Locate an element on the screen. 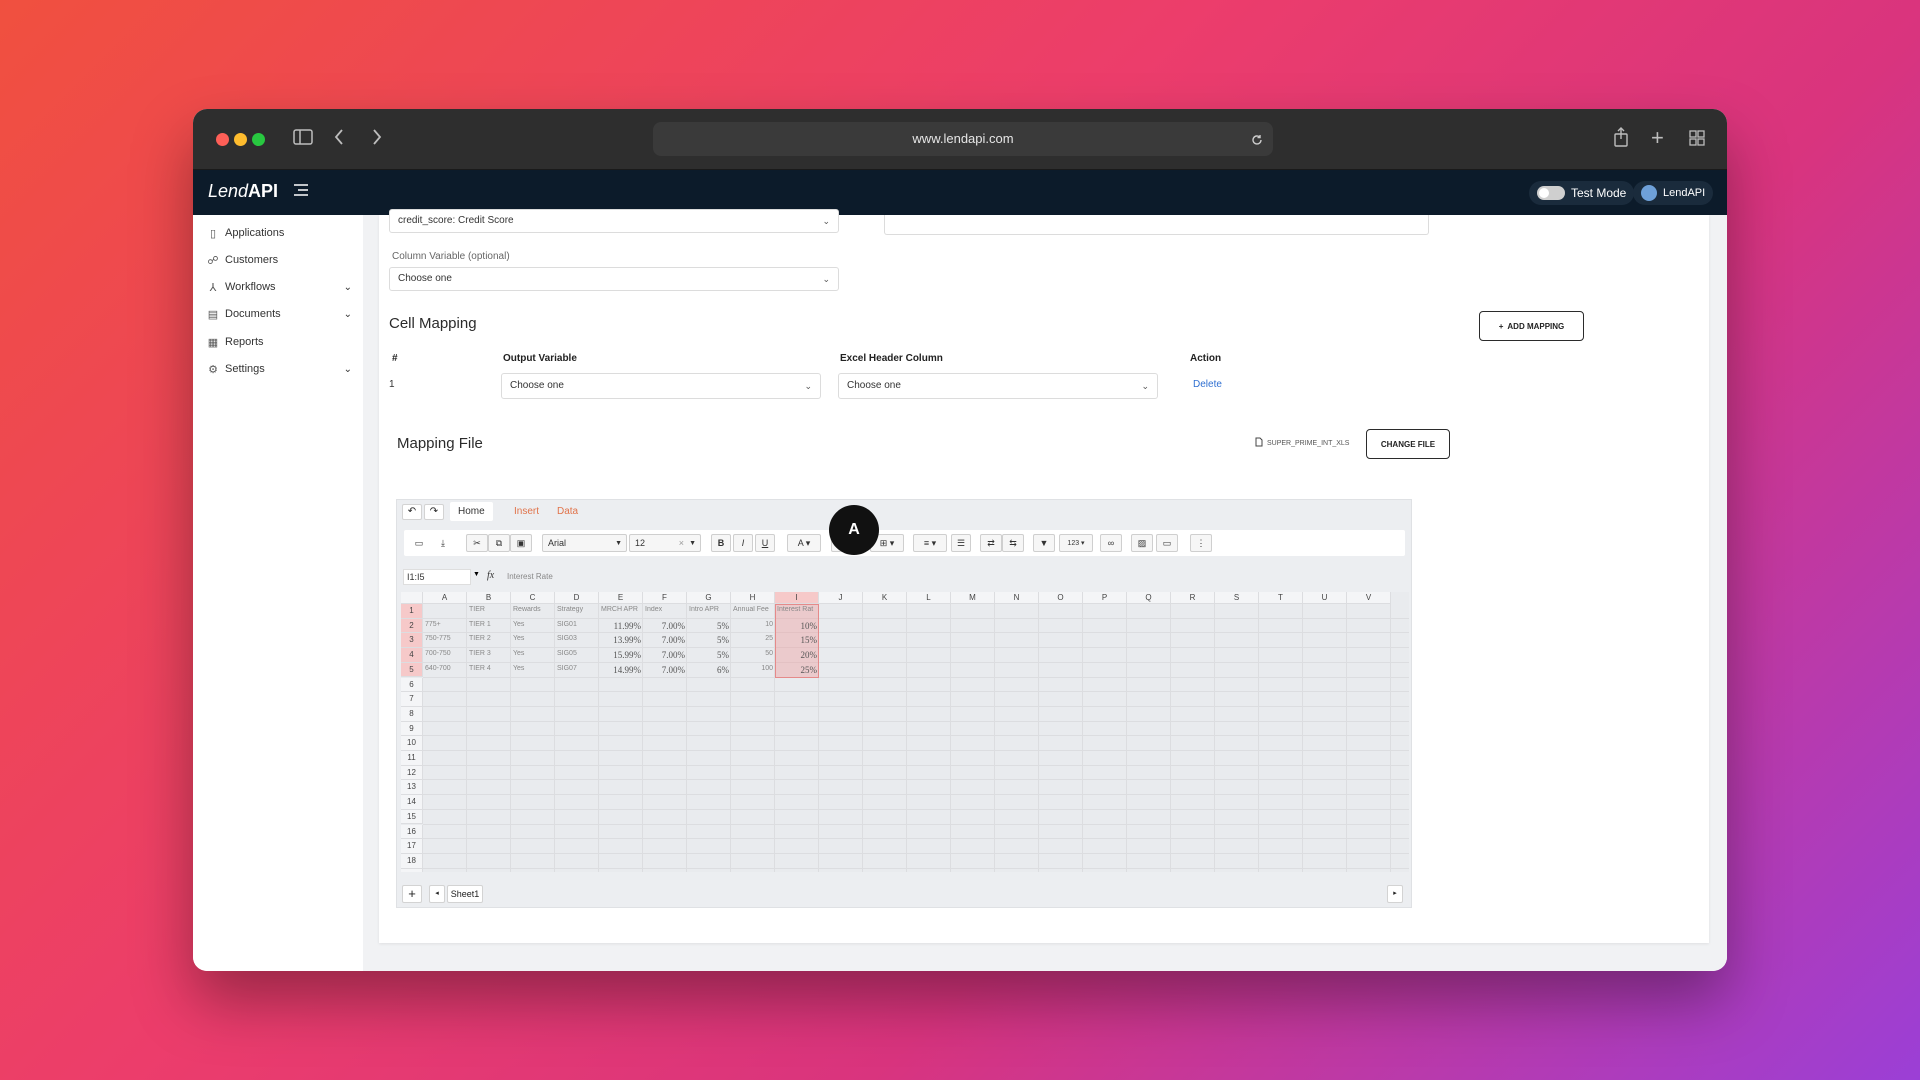 This screenshot has width=1920, height=1080. dropdown-arrow-icon: ▼ is located at coordinates (476, 574).